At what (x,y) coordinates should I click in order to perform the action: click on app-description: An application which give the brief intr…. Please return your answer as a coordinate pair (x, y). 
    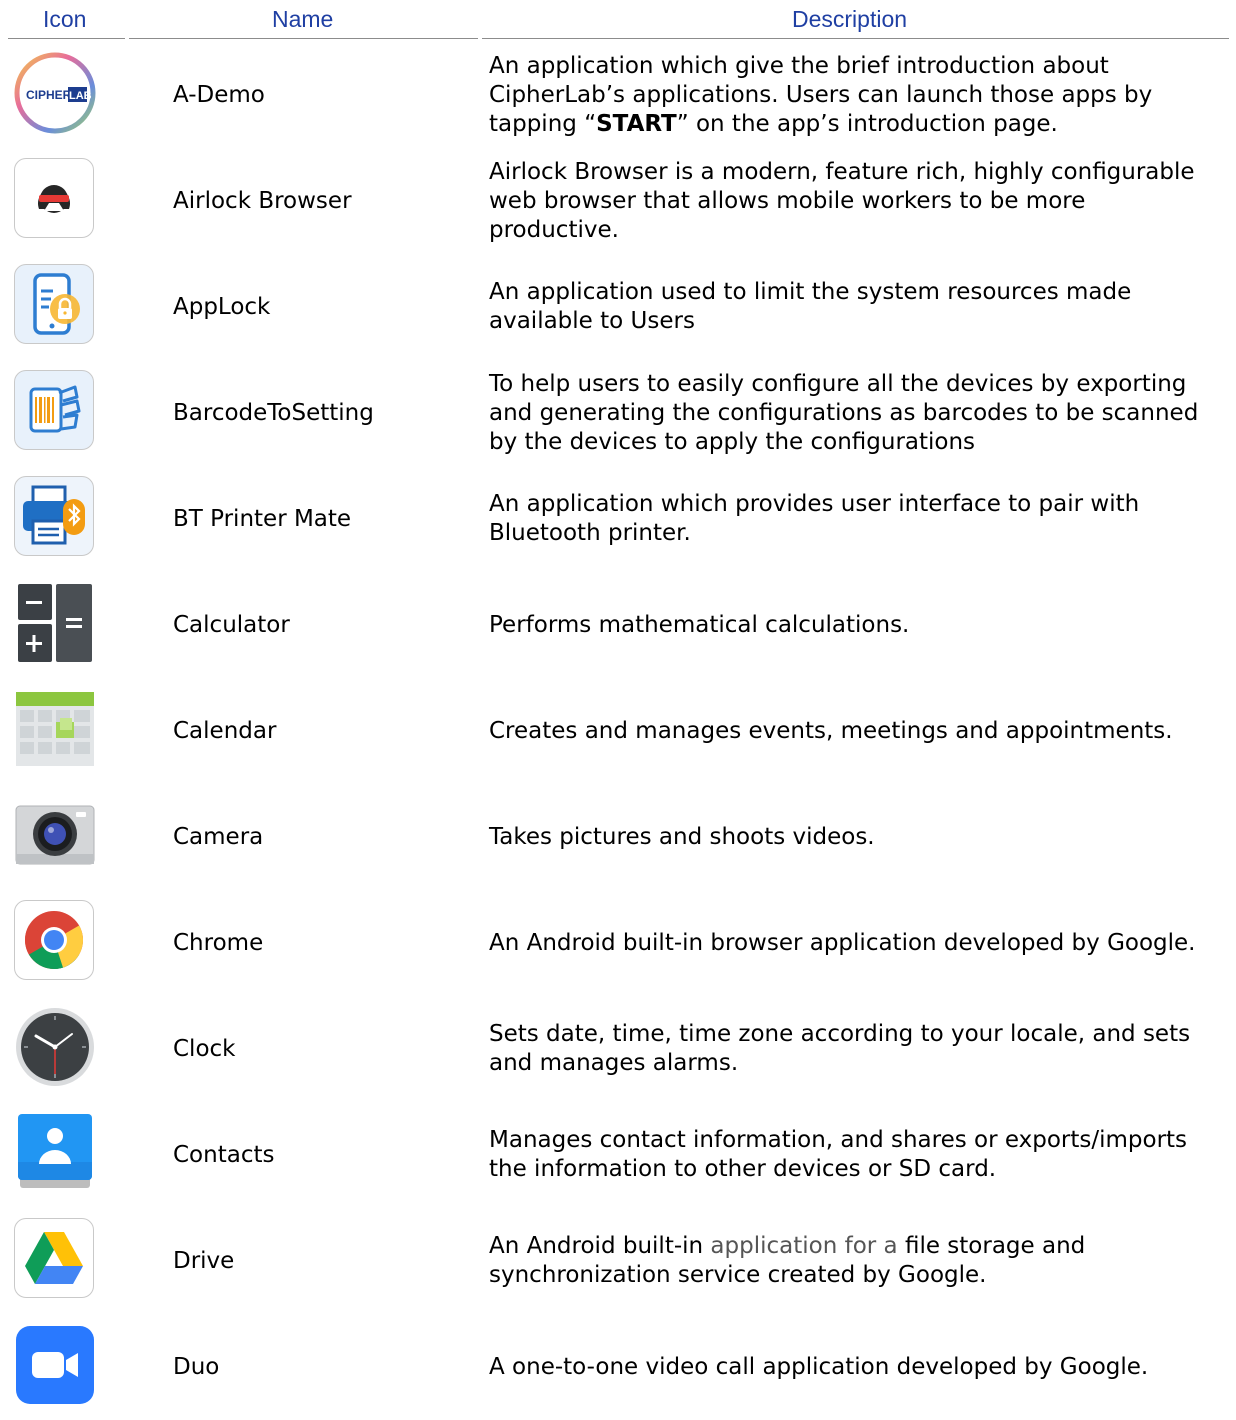
    Looking at the image, I should click on (861, 95).